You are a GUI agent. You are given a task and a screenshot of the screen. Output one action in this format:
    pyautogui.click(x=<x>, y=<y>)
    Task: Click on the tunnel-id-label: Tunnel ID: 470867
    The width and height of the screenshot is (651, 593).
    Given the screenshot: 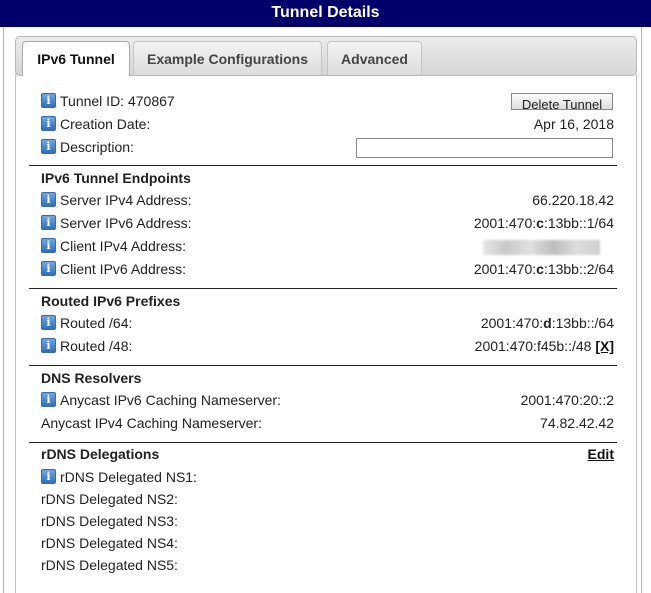 What is the action you would take?
    pyautogui.click(x=117, y=101)
    